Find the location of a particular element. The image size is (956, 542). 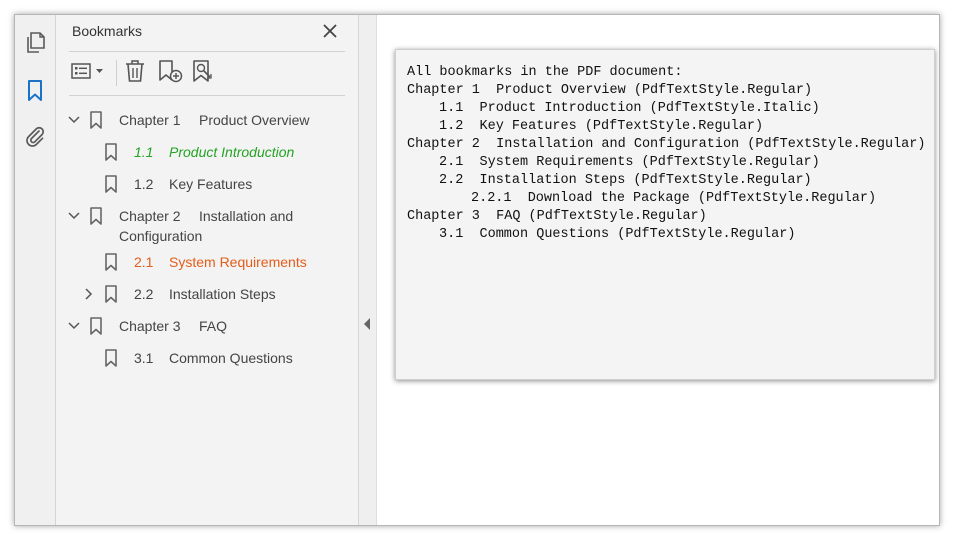

bookmark-item-chapter-1: Chapter 1 Product Overview is located at coordinates (188, 126).